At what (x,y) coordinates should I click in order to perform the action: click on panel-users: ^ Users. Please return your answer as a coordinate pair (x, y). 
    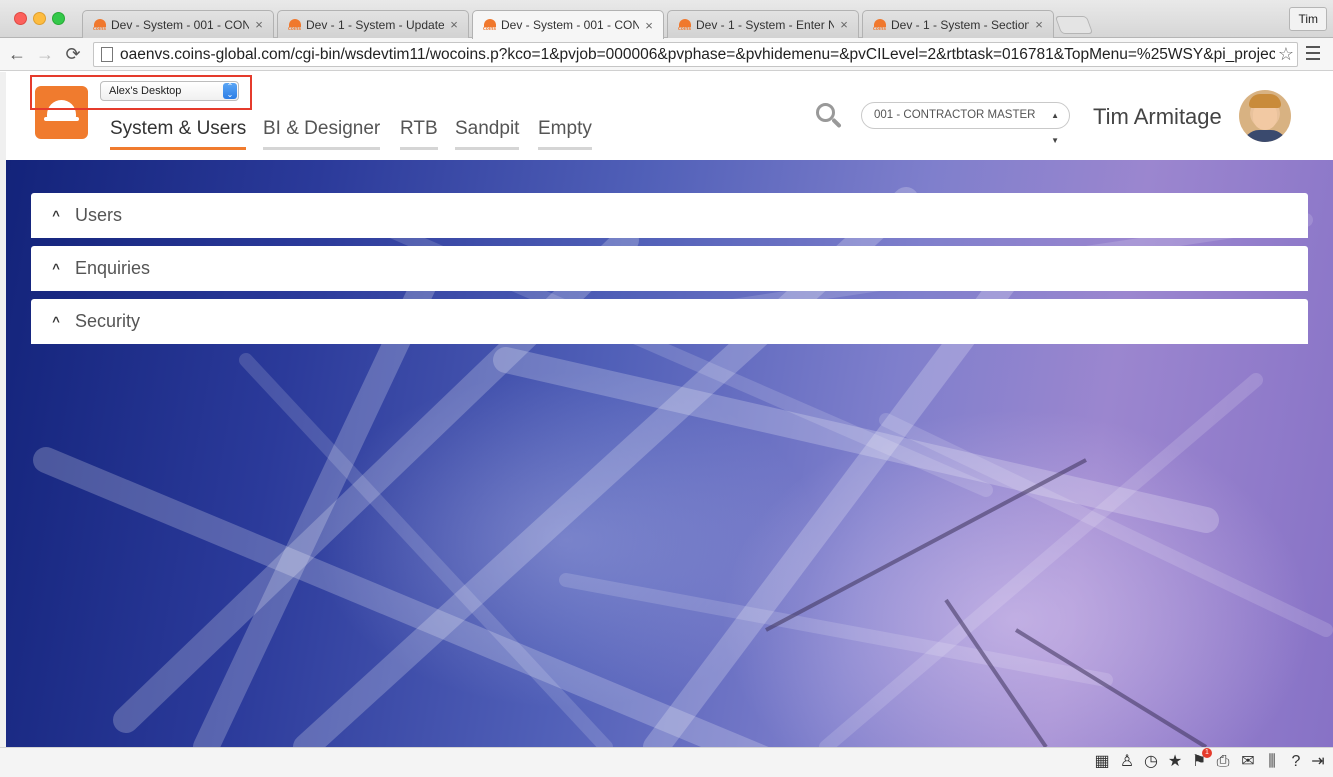
    Looking at the image, I should click on (669, 215).